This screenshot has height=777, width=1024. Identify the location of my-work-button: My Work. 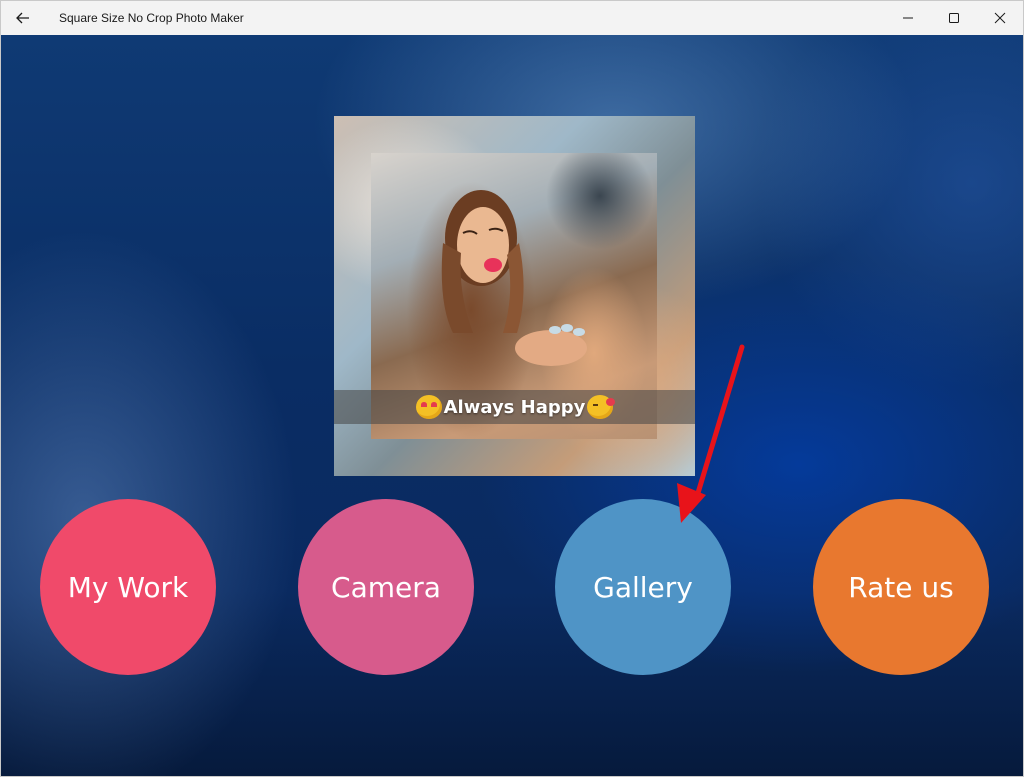
(128, 587).